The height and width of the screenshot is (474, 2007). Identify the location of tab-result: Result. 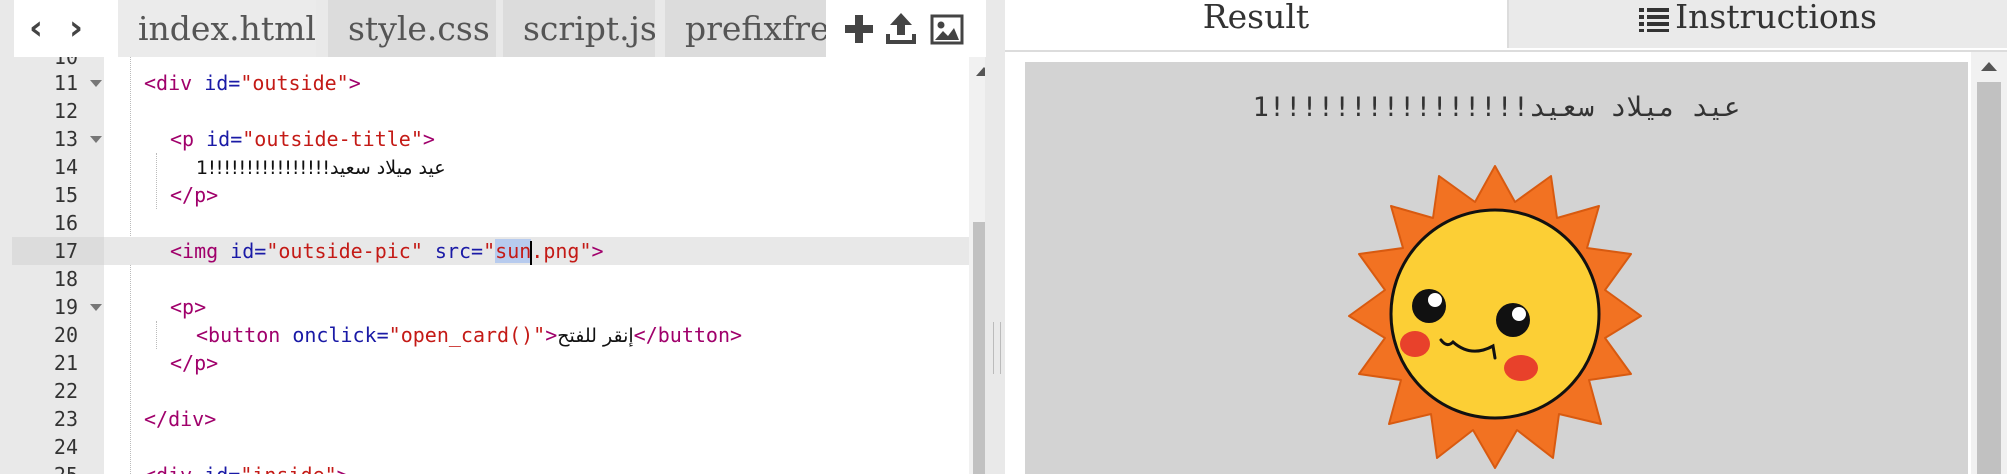
(1257, 24).